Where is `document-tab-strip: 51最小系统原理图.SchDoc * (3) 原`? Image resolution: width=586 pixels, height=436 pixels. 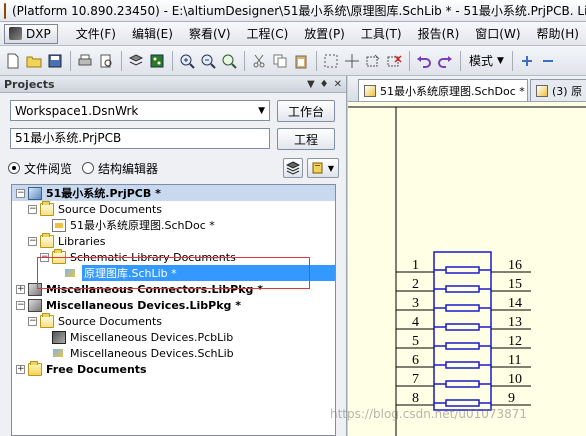
document-tab-strip: 51最小系统原理图.SchDoc * (3) 原 is located at coordinates (467, 89).